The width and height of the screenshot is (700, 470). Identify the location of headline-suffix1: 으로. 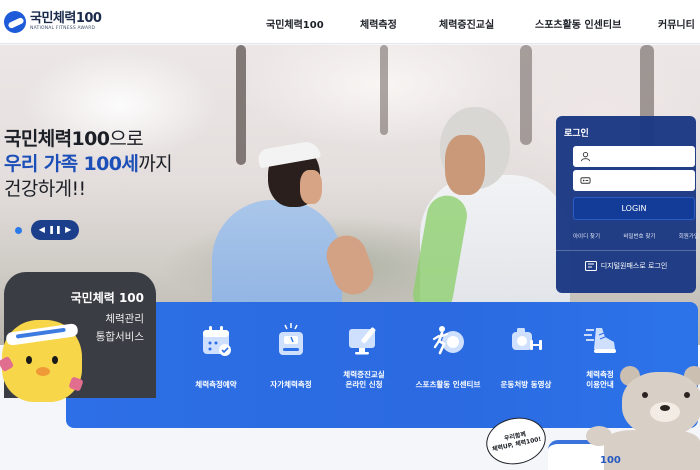
(126, 139).